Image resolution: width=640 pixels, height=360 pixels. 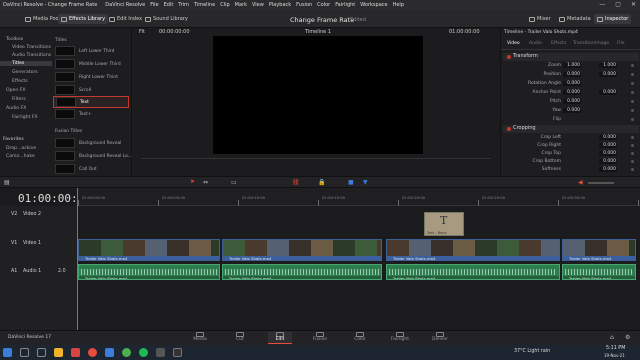 I want to click on title-item: Background Reveal, so click(x=91, y=144).